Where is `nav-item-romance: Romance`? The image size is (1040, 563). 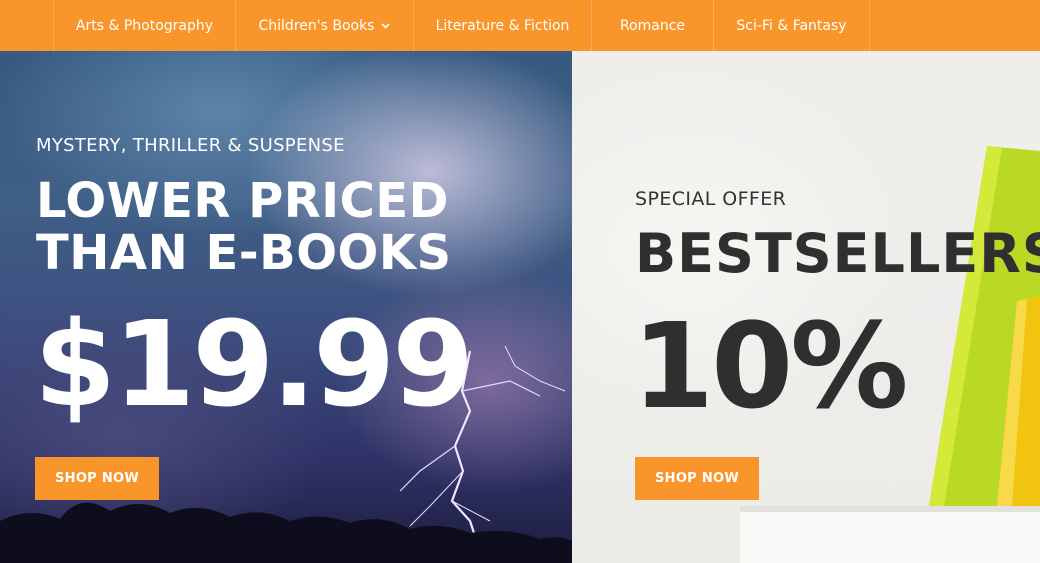 nav-item-romance: Romance is located at coordinates (652, 25).